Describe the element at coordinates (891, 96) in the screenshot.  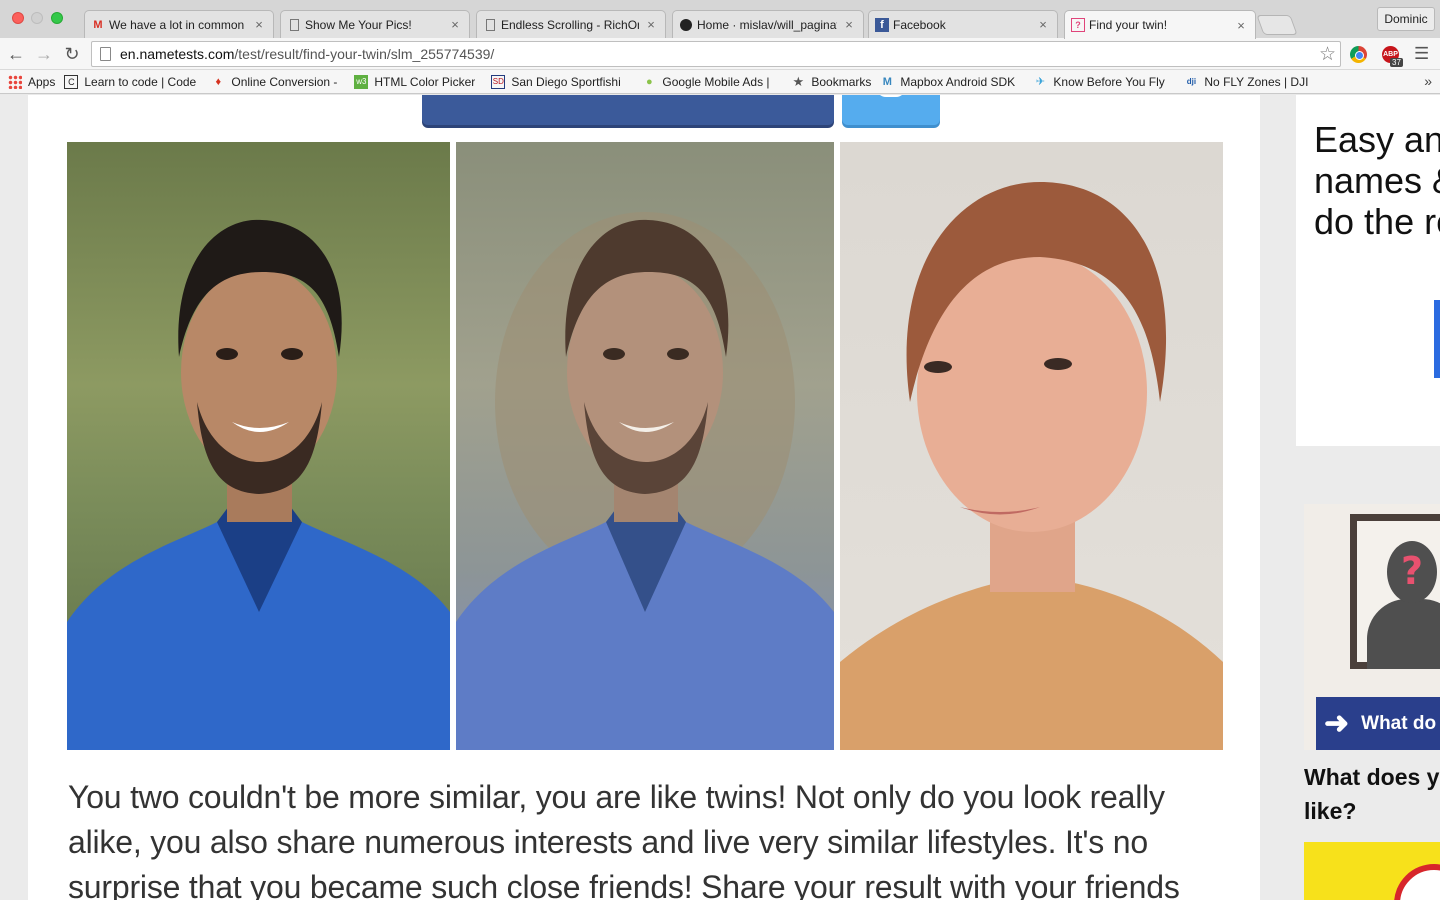
I see `twitter-icon` at that location.